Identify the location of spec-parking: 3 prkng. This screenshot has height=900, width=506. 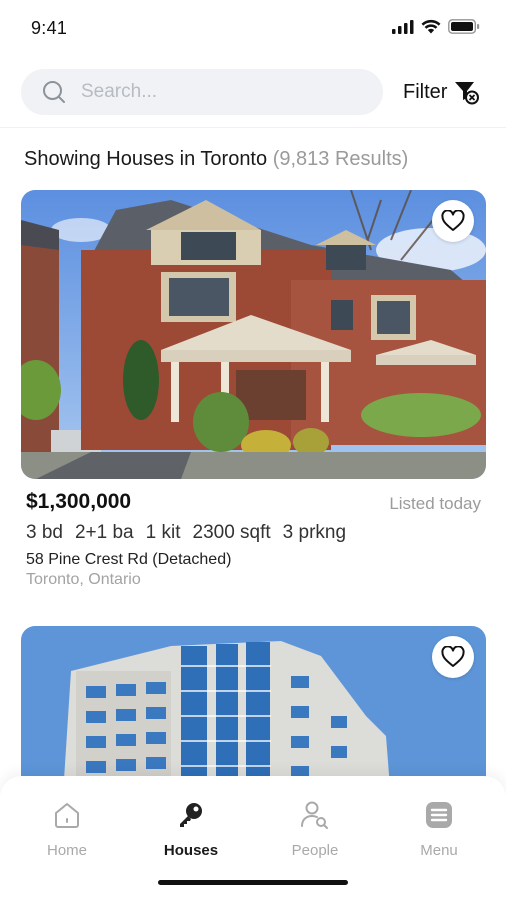
(314, 532).